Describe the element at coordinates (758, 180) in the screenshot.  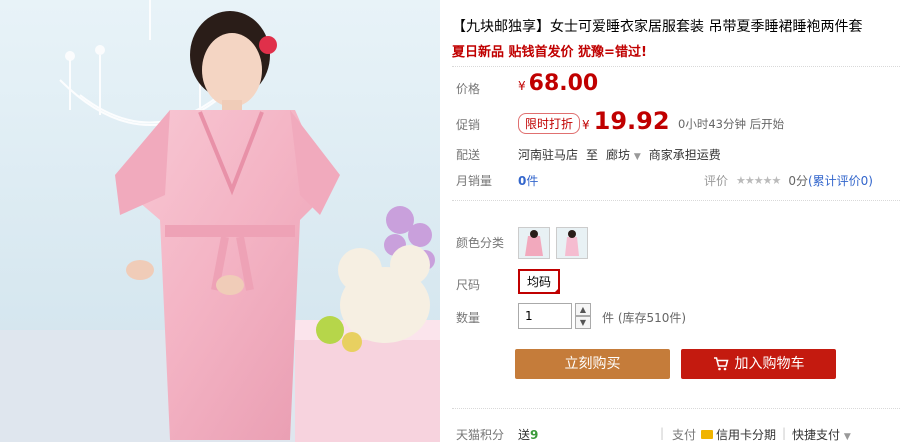
I see `rating-stars: ★★★★★` at that location.